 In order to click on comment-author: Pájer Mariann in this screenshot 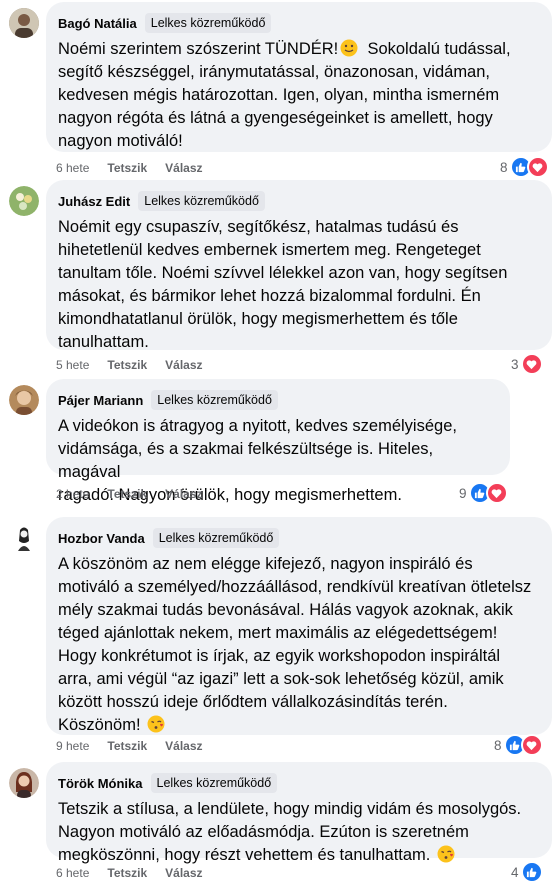, I will do `click(100, 400)`.